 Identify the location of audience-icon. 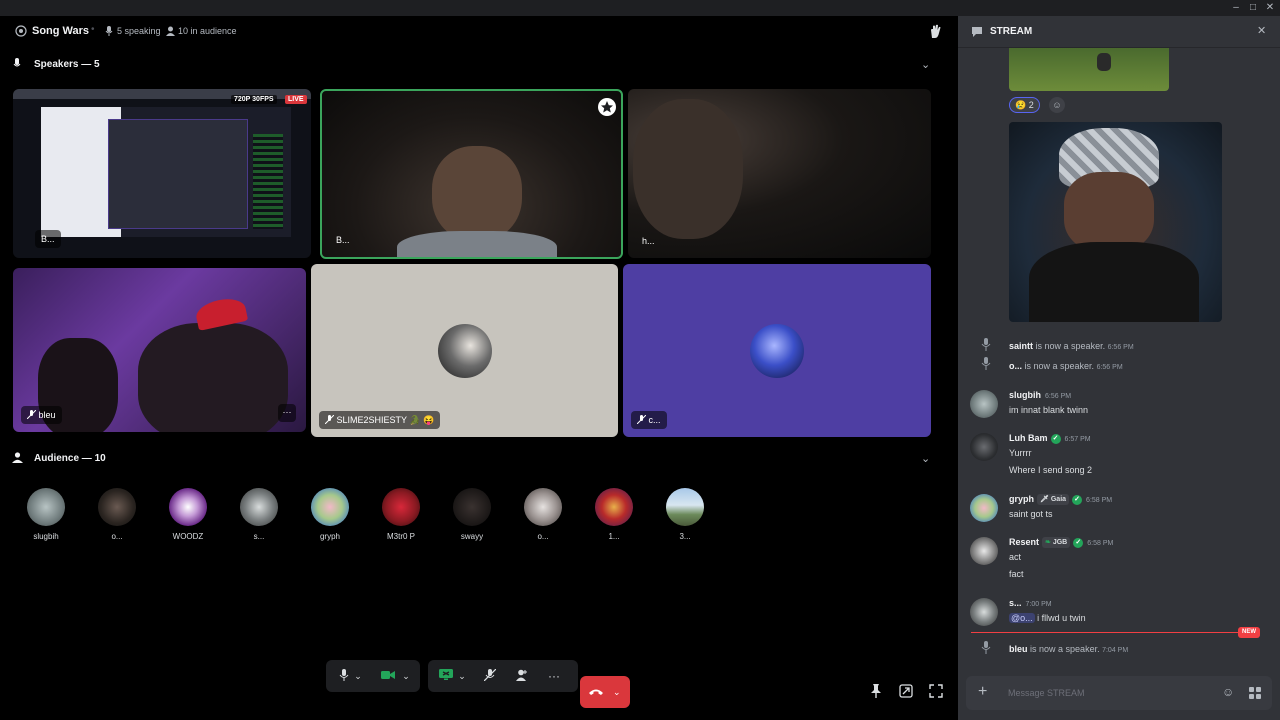
(17, 457).